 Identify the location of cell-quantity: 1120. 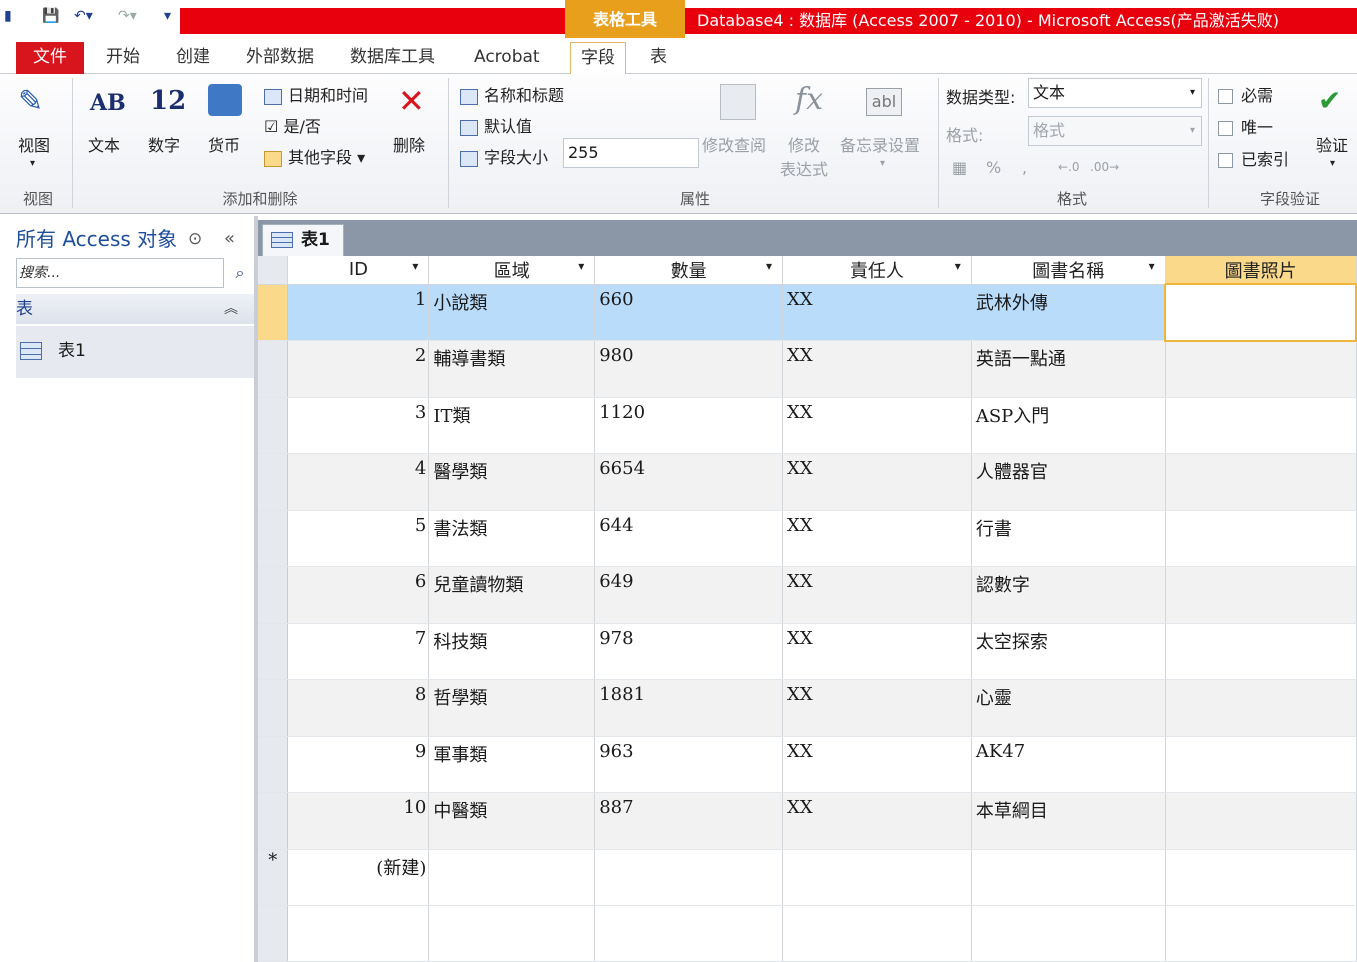
(689, 425).